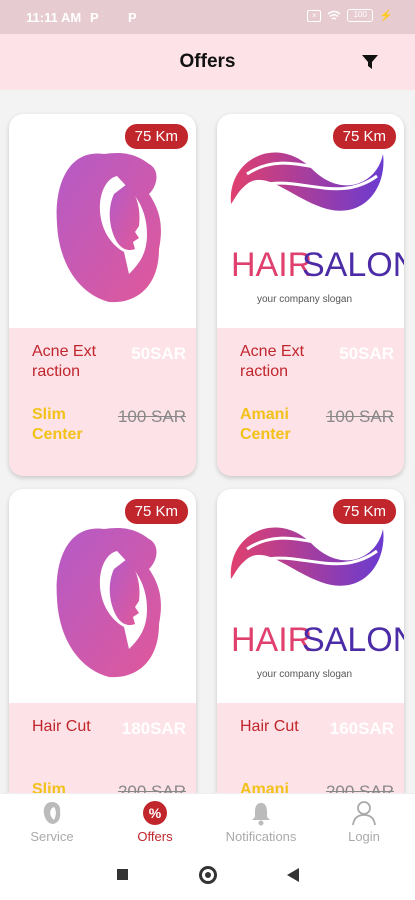  I want to click on status-bar: 11:11 AM P P × 100 ⚡, so click(207, 17).